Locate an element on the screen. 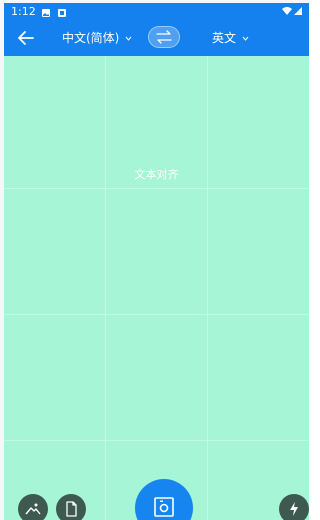 Image resolution: width=320 pixels, height=520 pixels. flash-button is located at coordinates (294, 507).